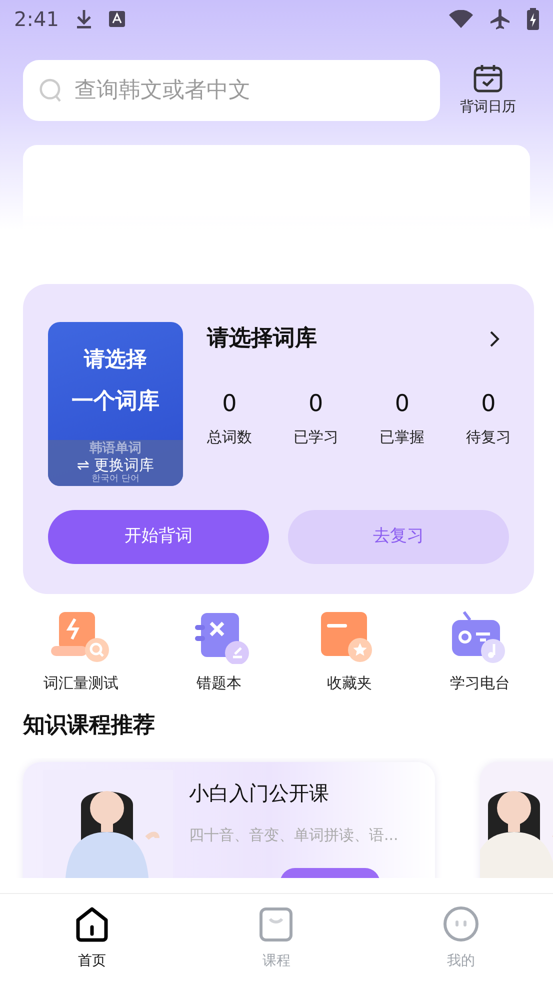  I want to click on cover-series: 韩语单词, so click(116, 449).